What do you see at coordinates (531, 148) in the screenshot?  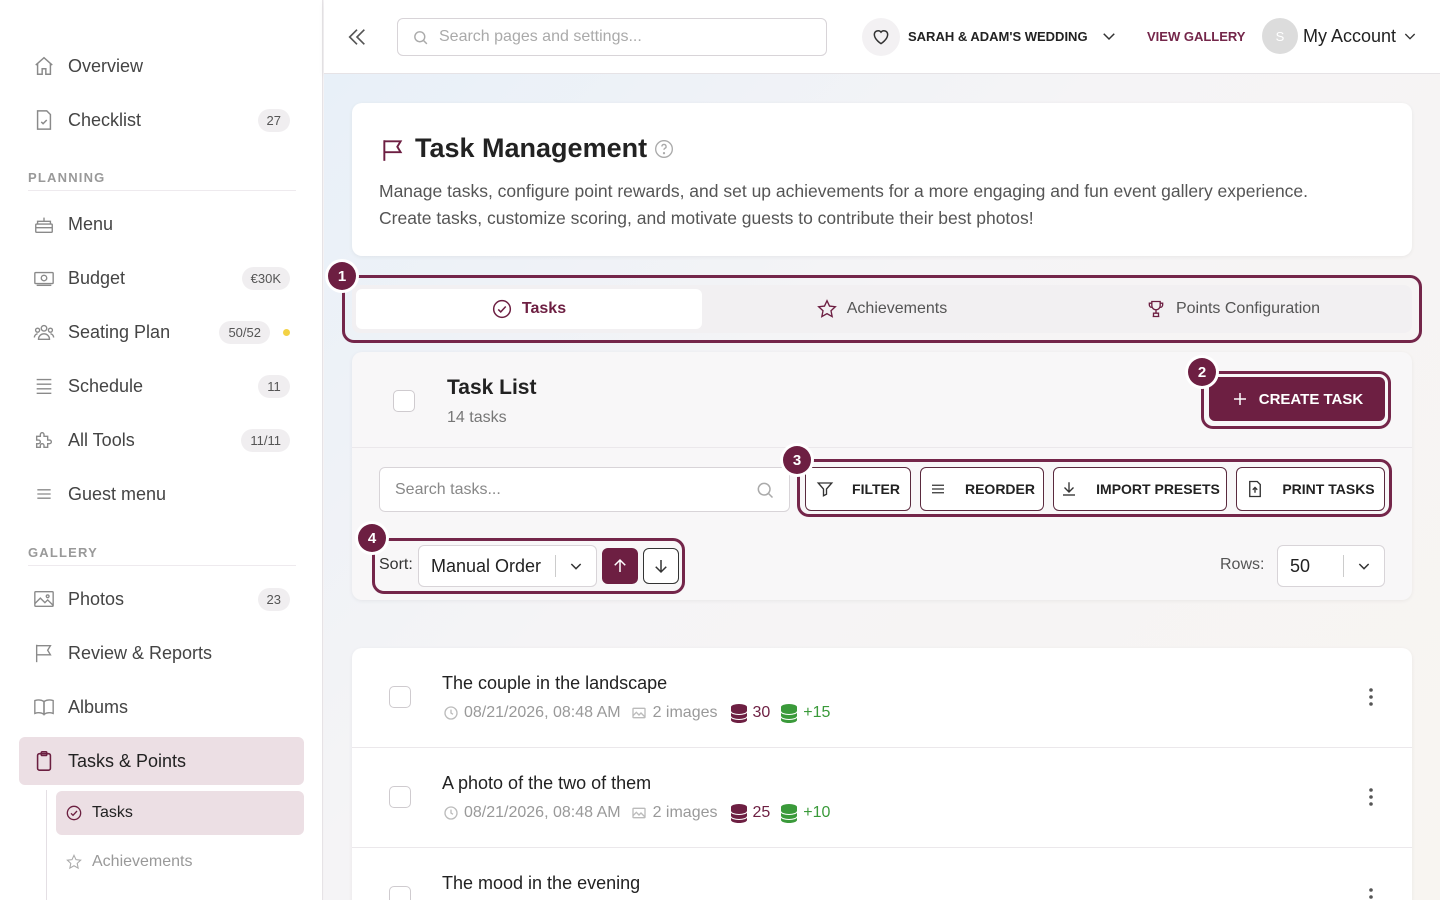 I see `page-title: Task Management` at bounding box center [531, 148].